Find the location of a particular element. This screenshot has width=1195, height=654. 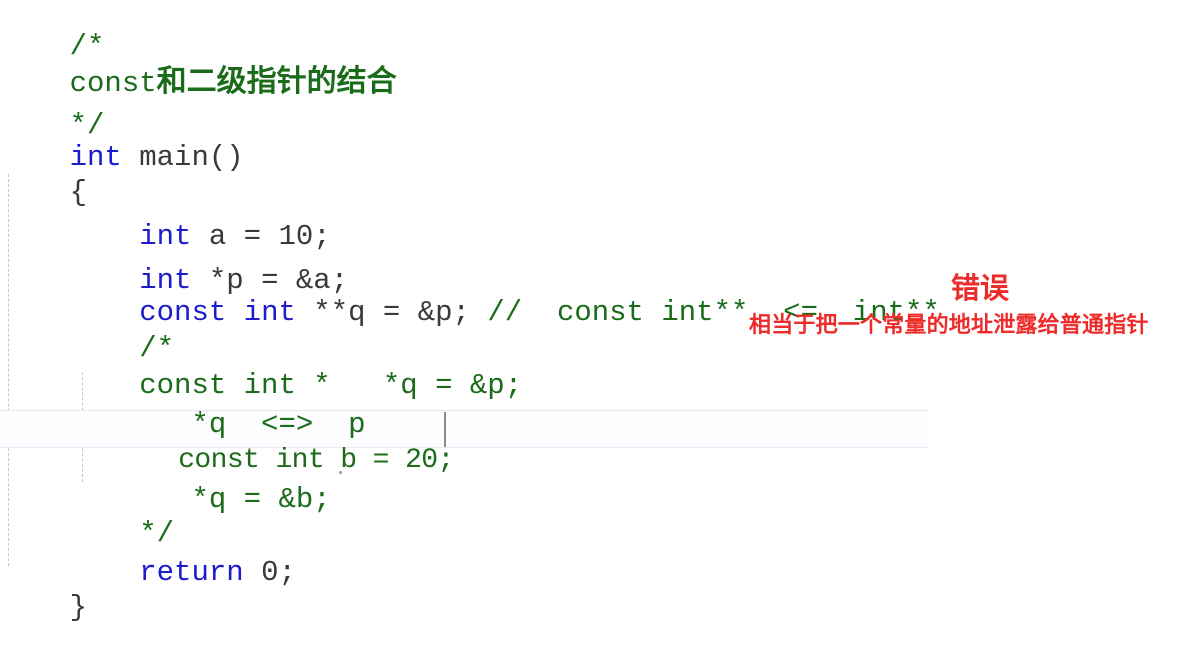

function-signature-main: main() is located at coordinates (182, 157).